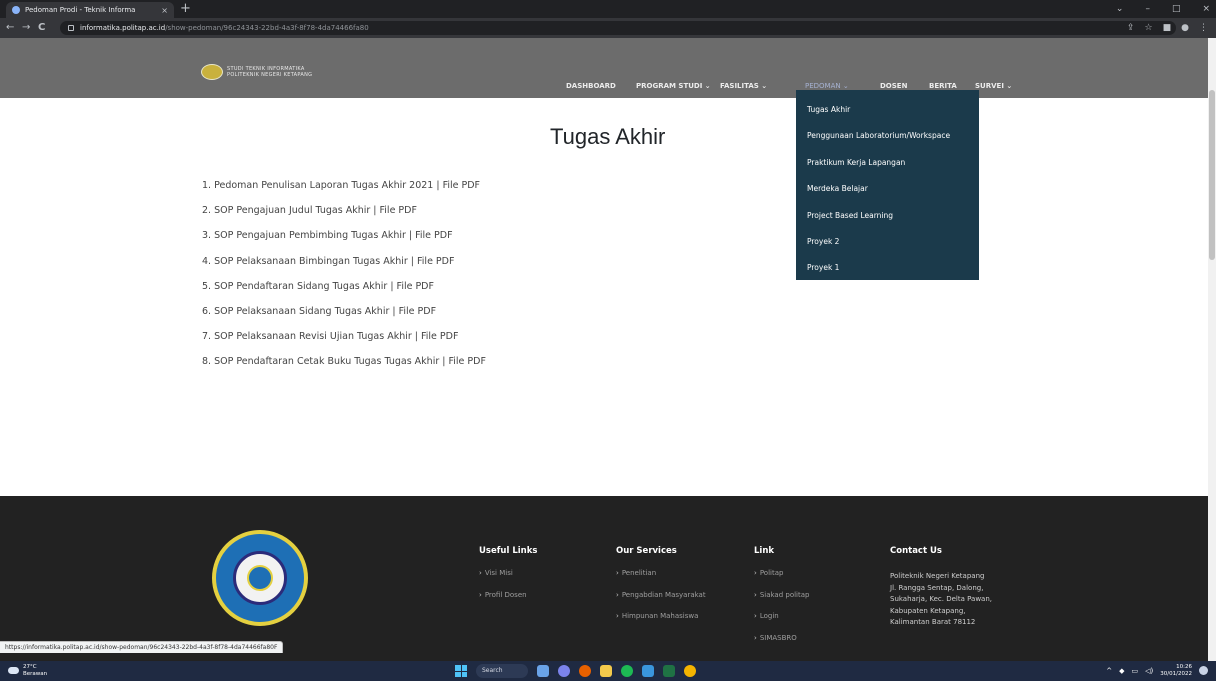 The height and width of the screenshot is (681, 1216). I want to click on footer-link: › Himpunan Mahasiswa, so click(661, 621).